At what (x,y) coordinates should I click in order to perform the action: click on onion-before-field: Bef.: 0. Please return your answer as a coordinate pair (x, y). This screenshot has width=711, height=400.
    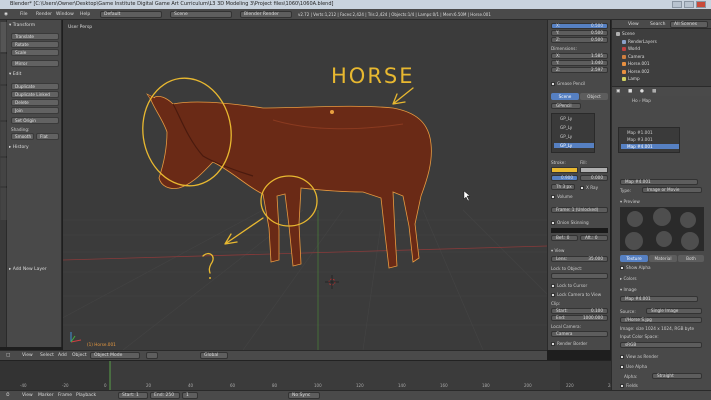
    Looking at the image, I should click on (564, 238).